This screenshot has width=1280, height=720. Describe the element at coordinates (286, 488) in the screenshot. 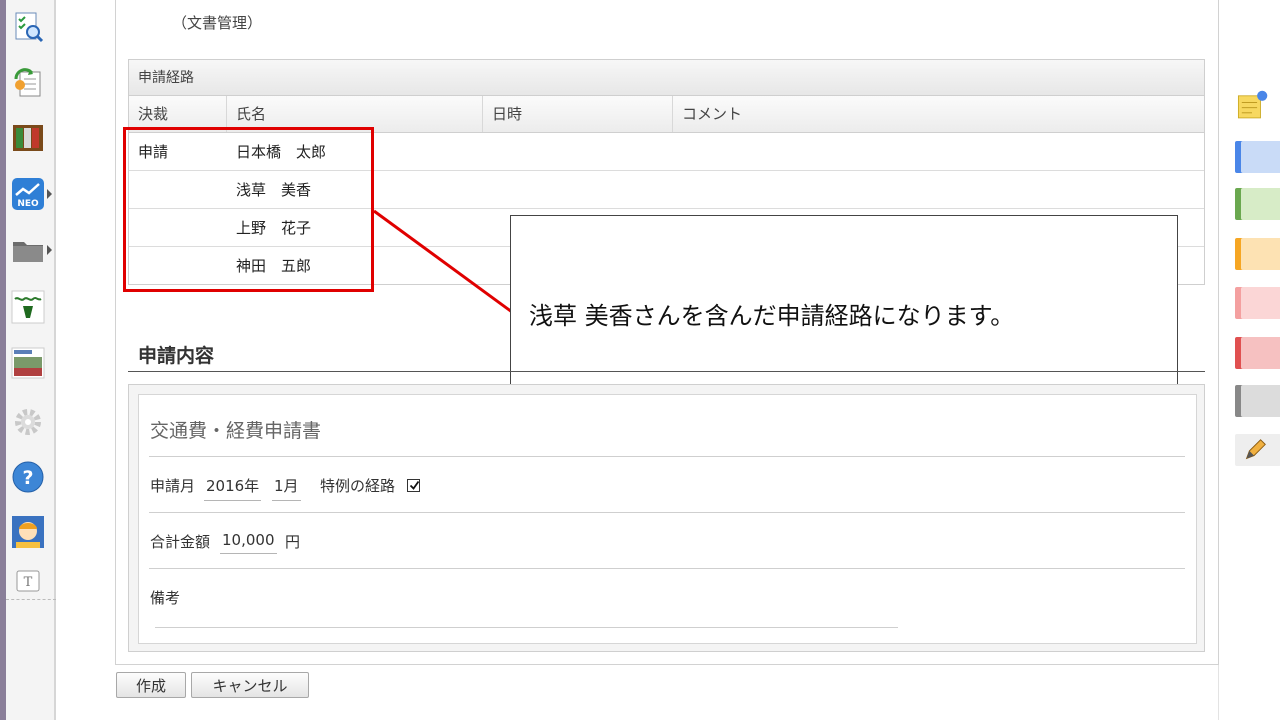

I see `month-field: 1月` at that location.